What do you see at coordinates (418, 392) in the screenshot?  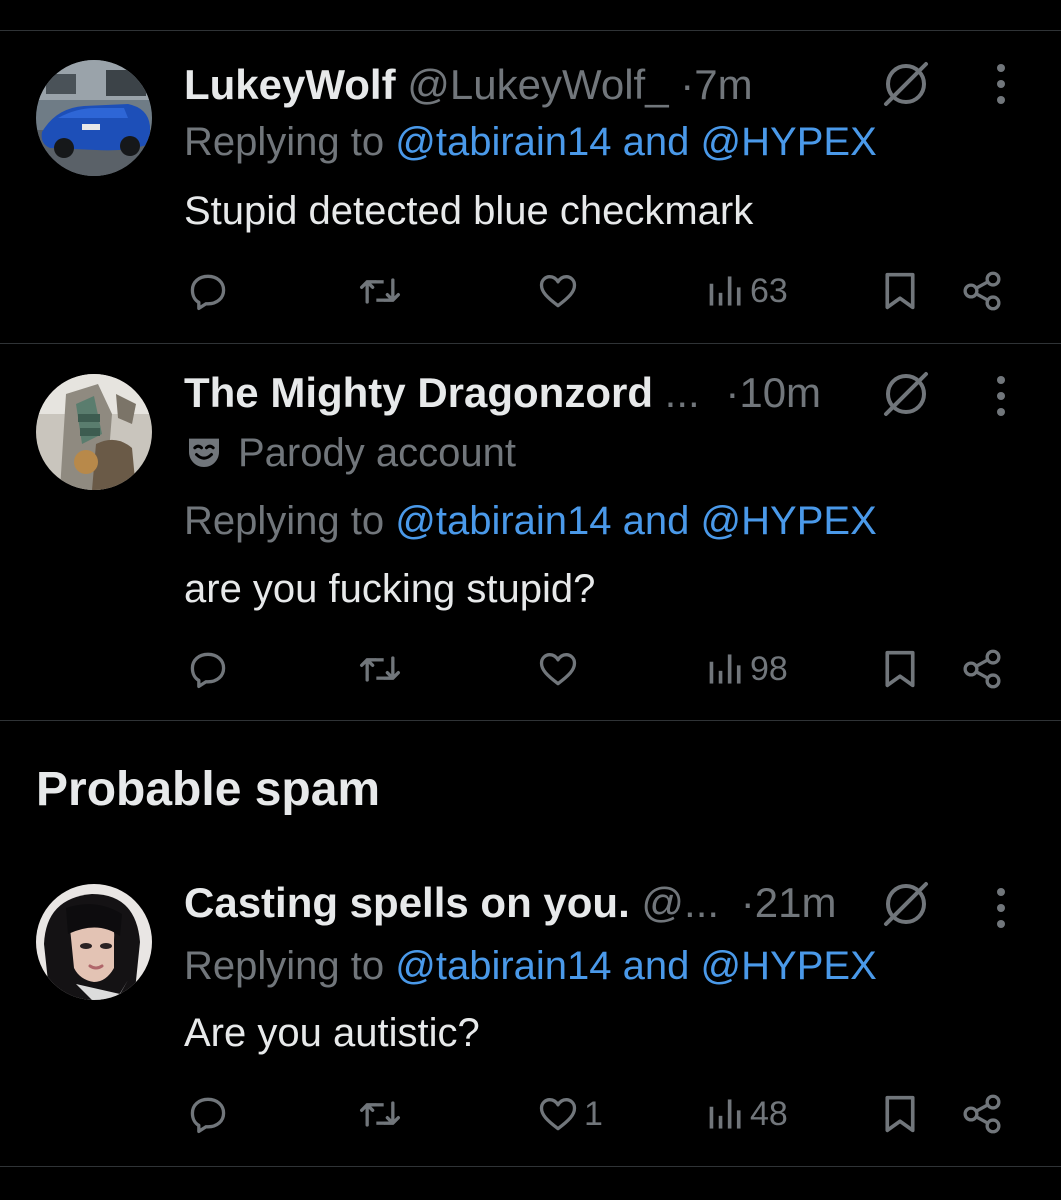 I see `display-name: The Mighty Dragonzord` at bounding box center [418, 392].